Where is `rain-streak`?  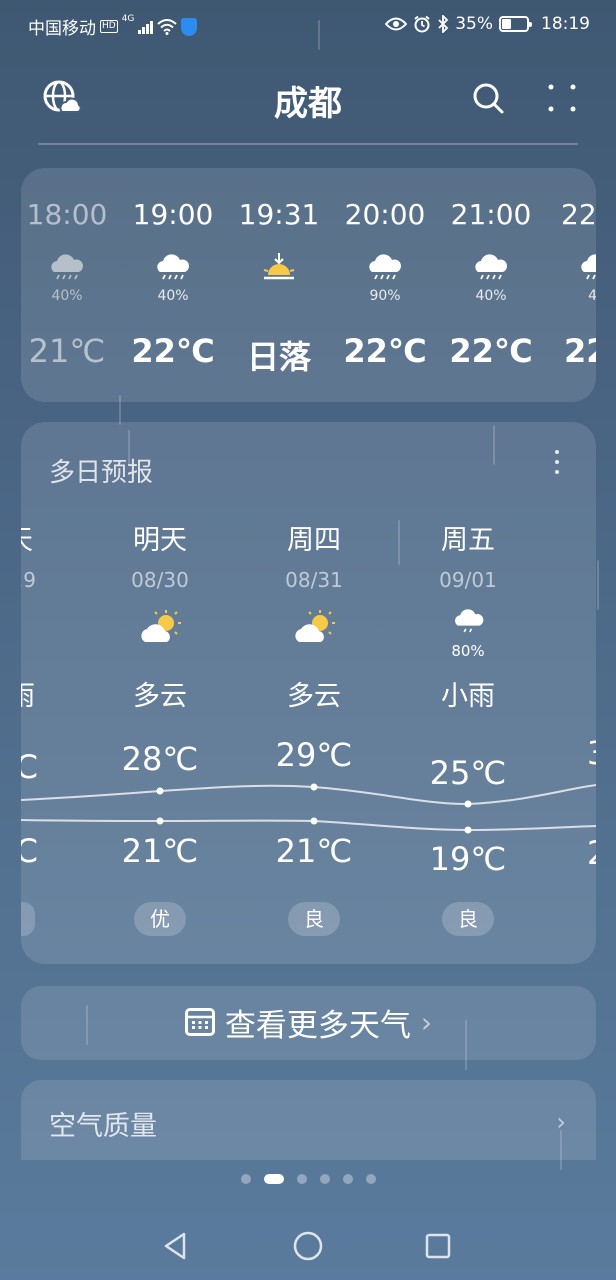
rain-streak is located at coordinates (598, 585).